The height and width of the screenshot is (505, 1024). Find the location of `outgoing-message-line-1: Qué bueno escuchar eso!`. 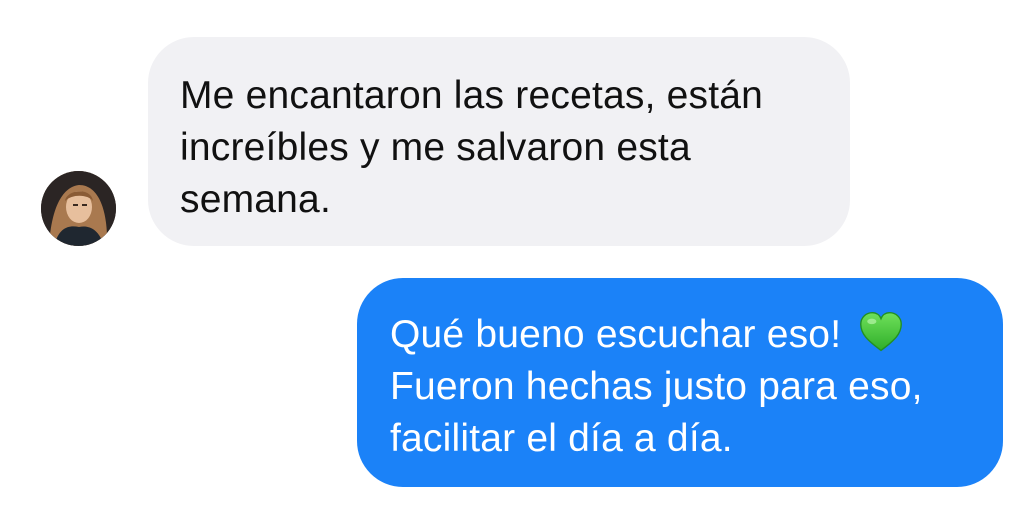

outgoing-message-line-1: Qué bueno escuchar eso! is located at coordinates (680, 335).